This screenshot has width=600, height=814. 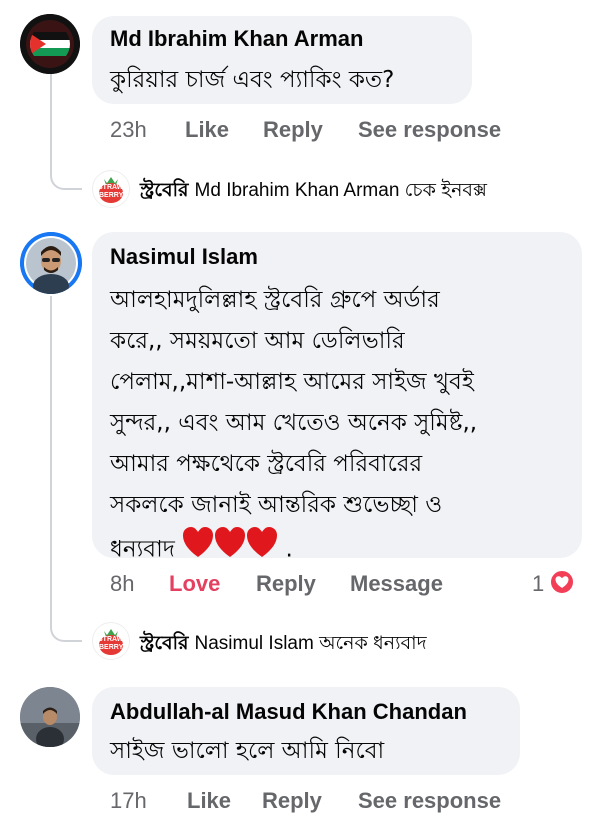 I want to click on comment-line: করে,, সময়মতো আম ডেলিভারি, so click(x=257, y=341).